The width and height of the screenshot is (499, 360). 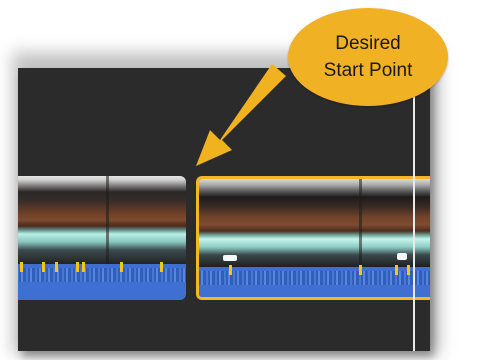 What do you see at coordinates (368, 70) in the screenshot?
I see `callout-line-2: Start Point` at bounding box center [368, 70].